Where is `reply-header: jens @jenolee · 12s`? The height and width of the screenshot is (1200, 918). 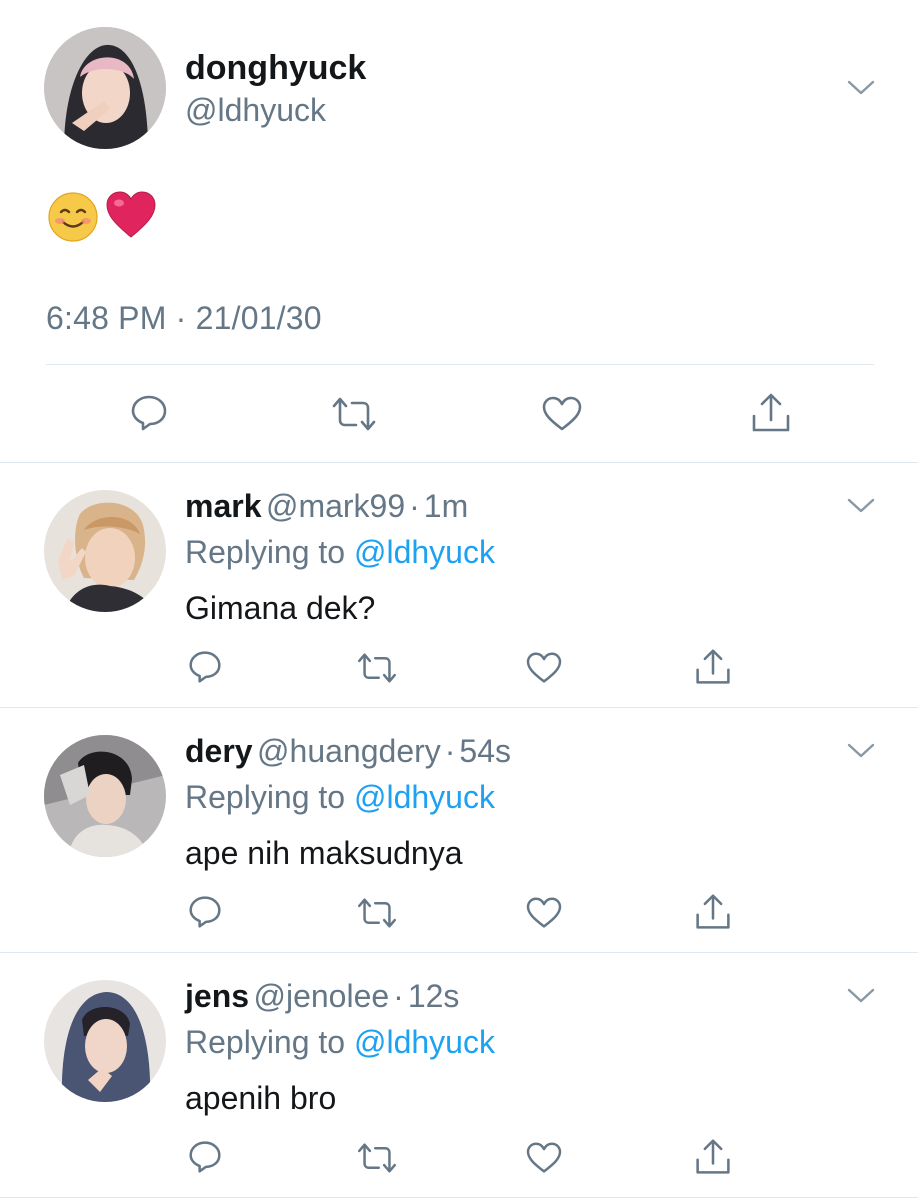
reply-header: jens @jenolee · 12s is located at coordinates (322, 999).